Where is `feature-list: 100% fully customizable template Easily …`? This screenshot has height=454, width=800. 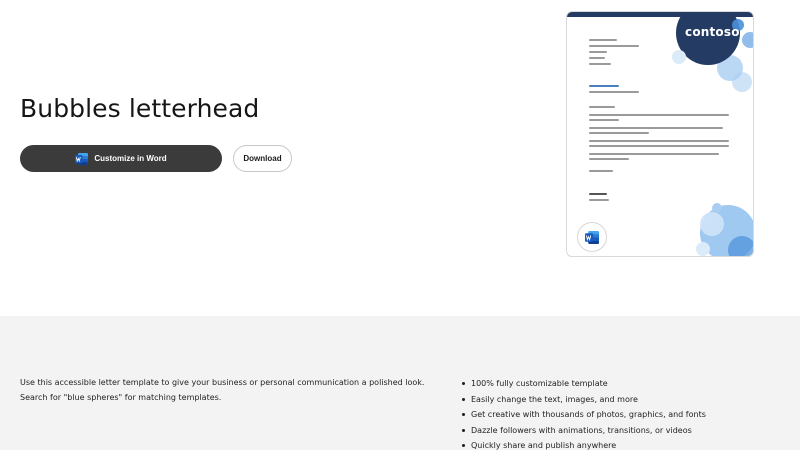
feature-list: 100% fully customizable template Easily … is located at coordinates (584, 415).